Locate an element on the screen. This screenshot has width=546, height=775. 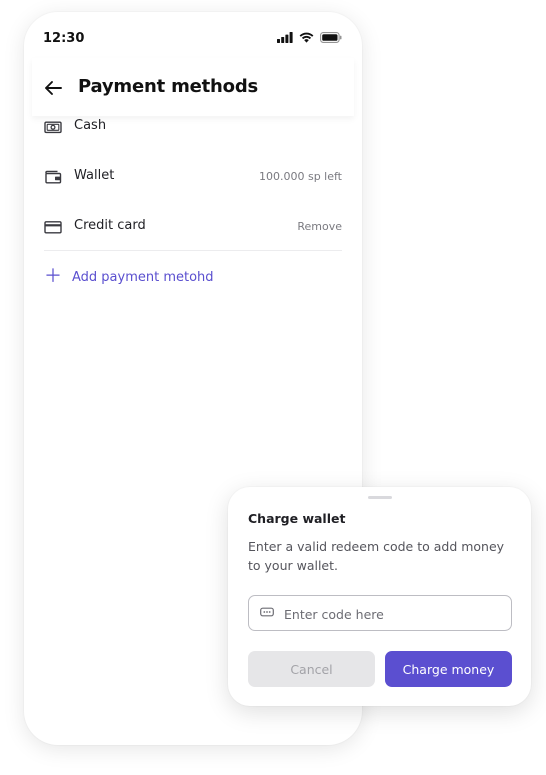
status-bar: 12:30 is located at coordinates (193, 36).